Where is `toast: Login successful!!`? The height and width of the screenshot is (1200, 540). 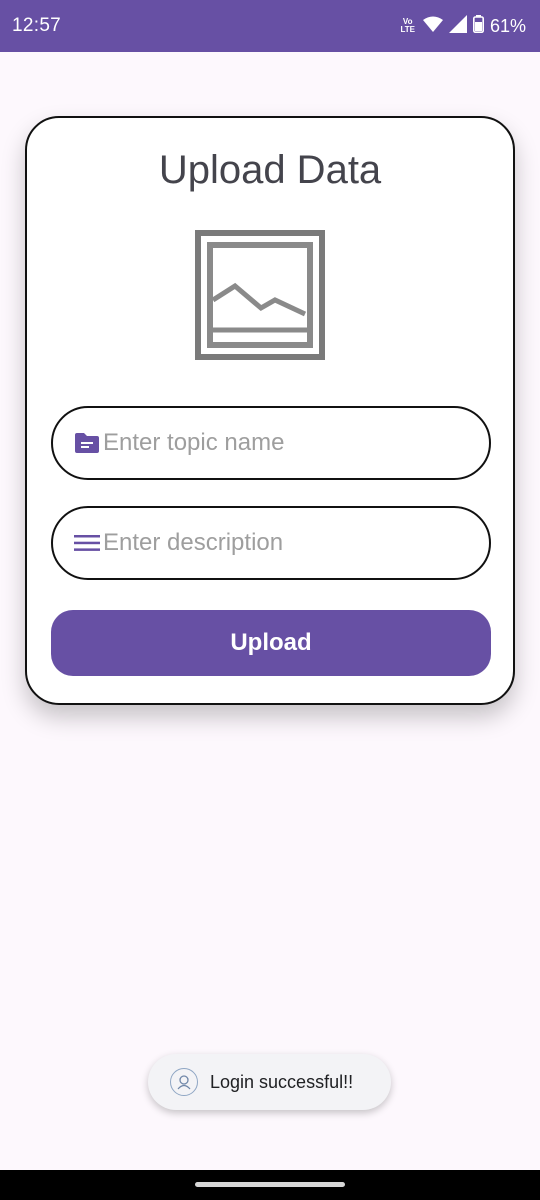
toast: Login successful!! is located at coordinates (269, 1082).